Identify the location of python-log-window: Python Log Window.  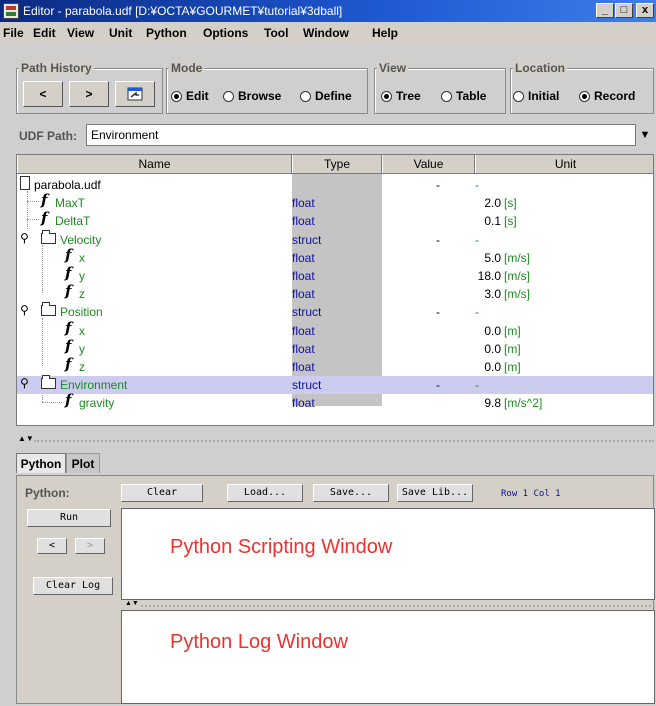
(388, 657).